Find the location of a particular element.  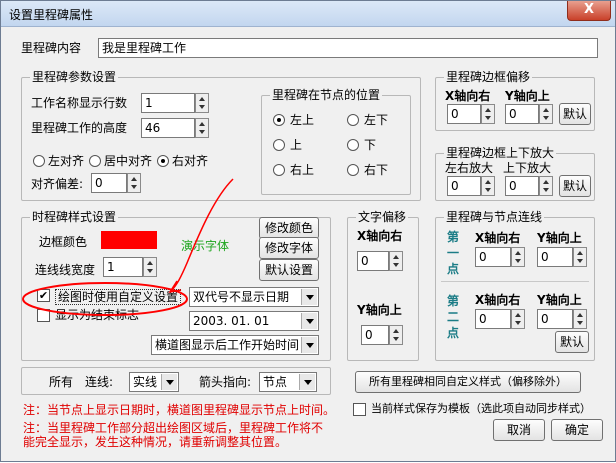

annotation-arrow-line is located at coordinates (202, 235).